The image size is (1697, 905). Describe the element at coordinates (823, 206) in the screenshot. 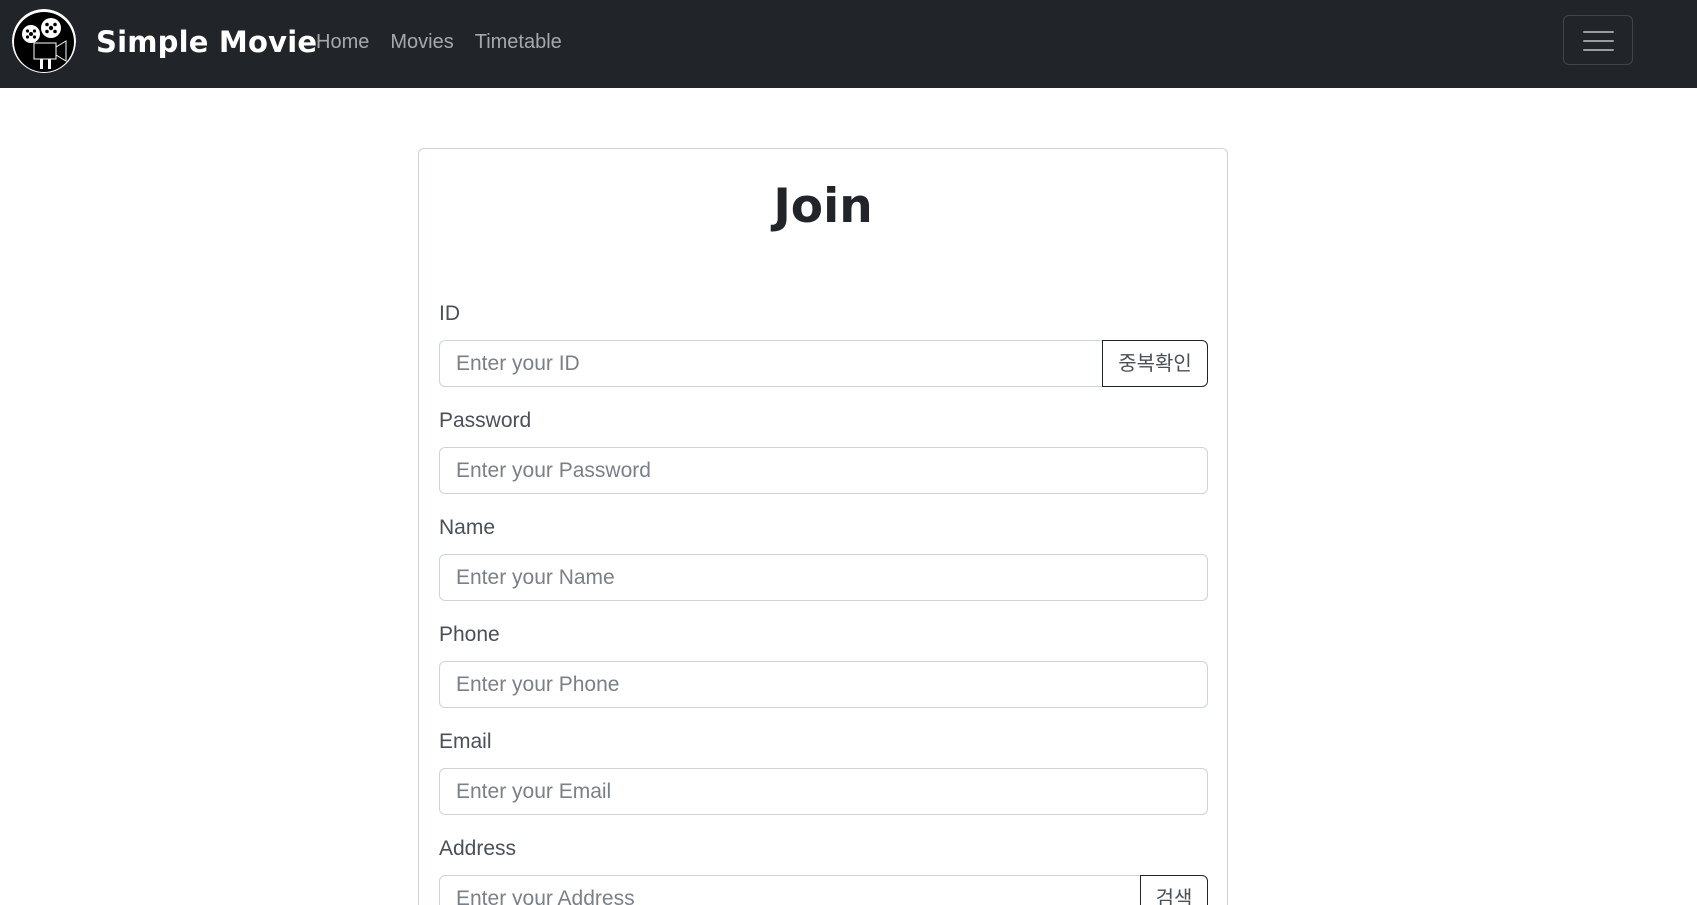

I see `page-title: Join` at that location.